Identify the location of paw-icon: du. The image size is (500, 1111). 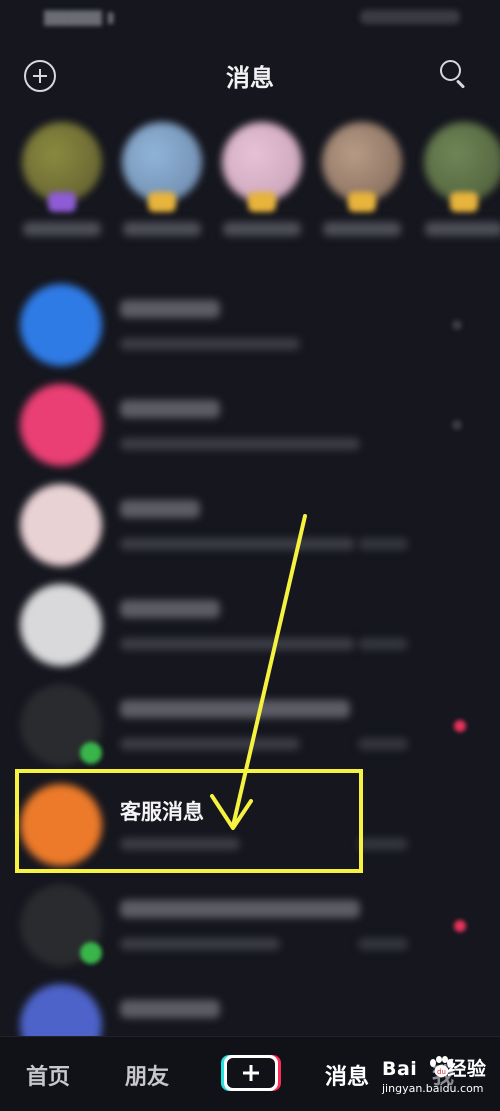
(441, 1066).